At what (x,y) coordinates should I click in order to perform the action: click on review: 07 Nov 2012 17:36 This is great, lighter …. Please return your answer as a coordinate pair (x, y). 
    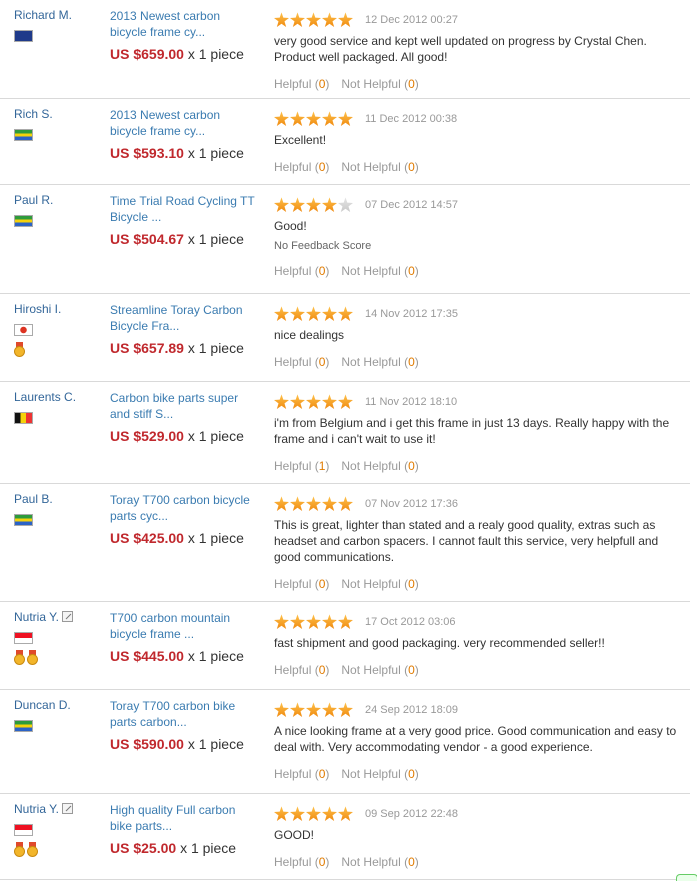
    Looking at the image, I should click on (480, 543).